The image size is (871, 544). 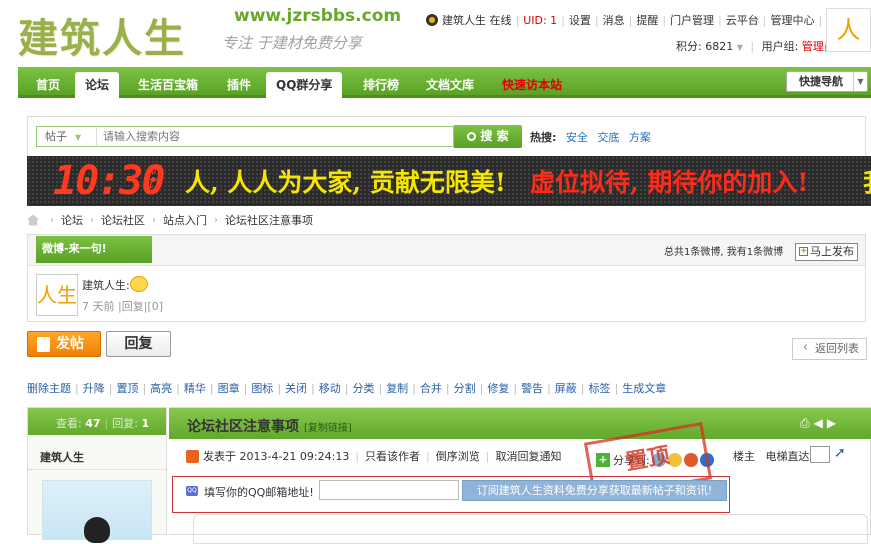 What do you see at coordinates (614, 20) in the screenshot?
I see `messages-link: 消息` at bounding box center [614, 20].